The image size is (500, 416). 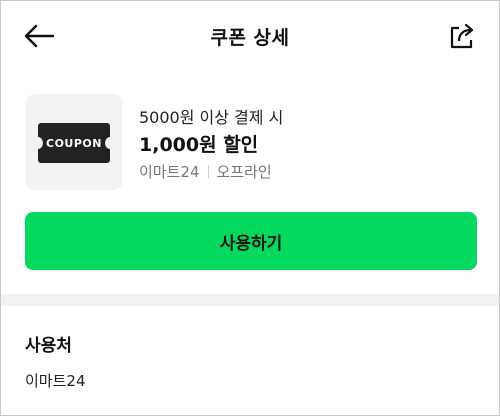 I want to click on meta-separator, so click(x=208, y=171).